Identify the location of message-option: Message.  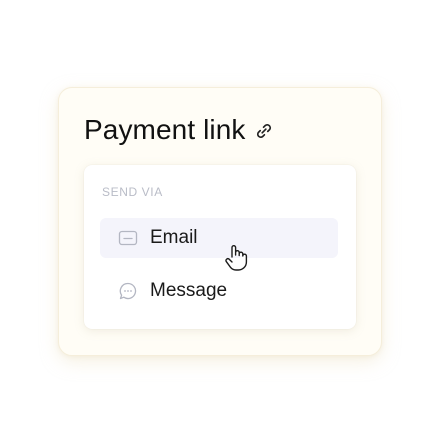
(219, 291).